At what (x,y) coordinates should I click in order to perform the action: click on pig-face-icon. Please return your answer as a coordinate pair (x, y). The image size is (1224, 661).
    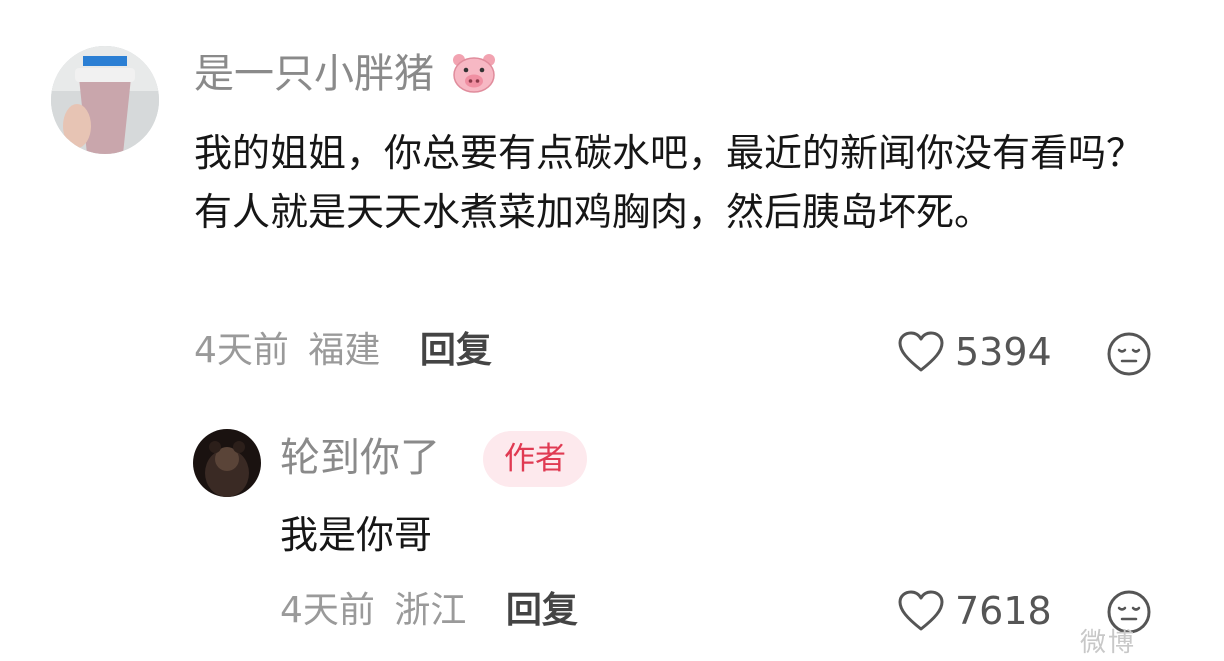
    Looking at the image, I should click on (474, 76).